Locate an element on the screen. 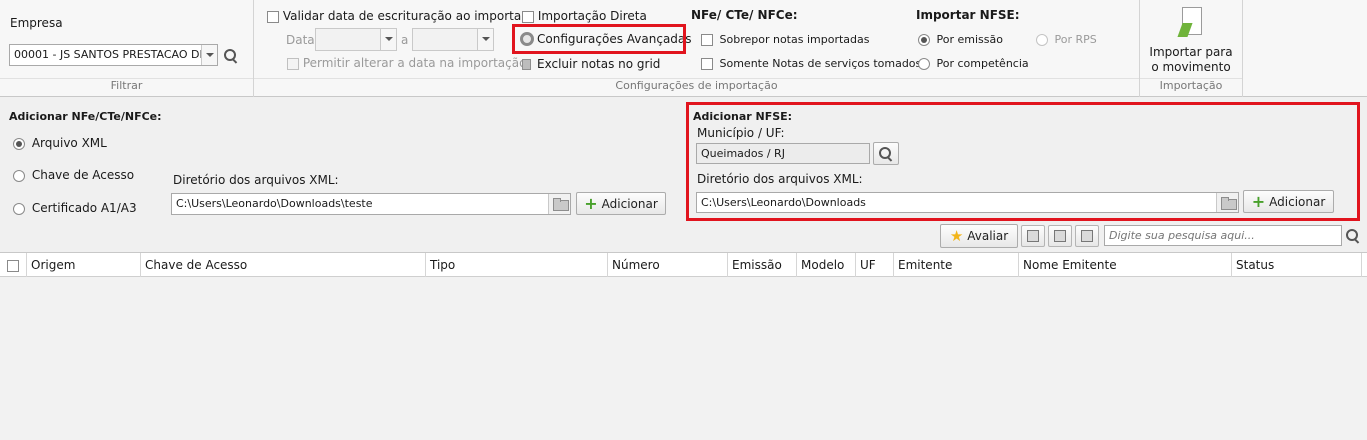 The width and height of the screenshot is (1367, 440). col-origem: Origem is located at coordinates (84, 265).